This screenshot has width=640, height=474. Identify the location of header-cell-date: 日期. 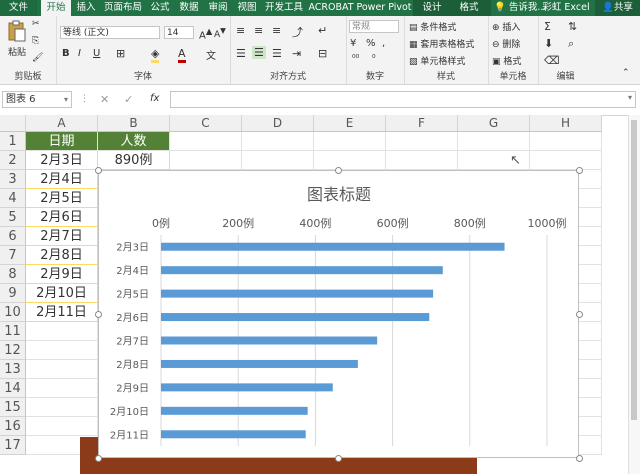
(62, 141).